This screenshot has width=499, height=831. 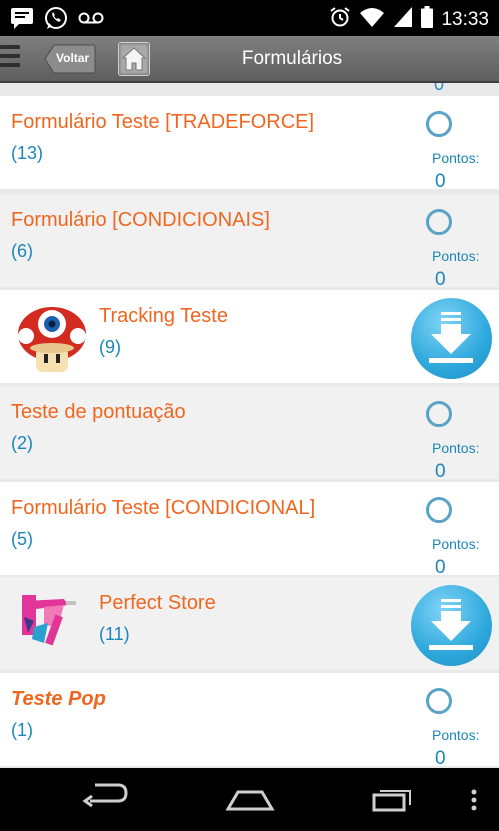 What do you see at coordinates (27, 153) in the screenshot?
I see `form-count: (13)` at bounding box center [27, 153].